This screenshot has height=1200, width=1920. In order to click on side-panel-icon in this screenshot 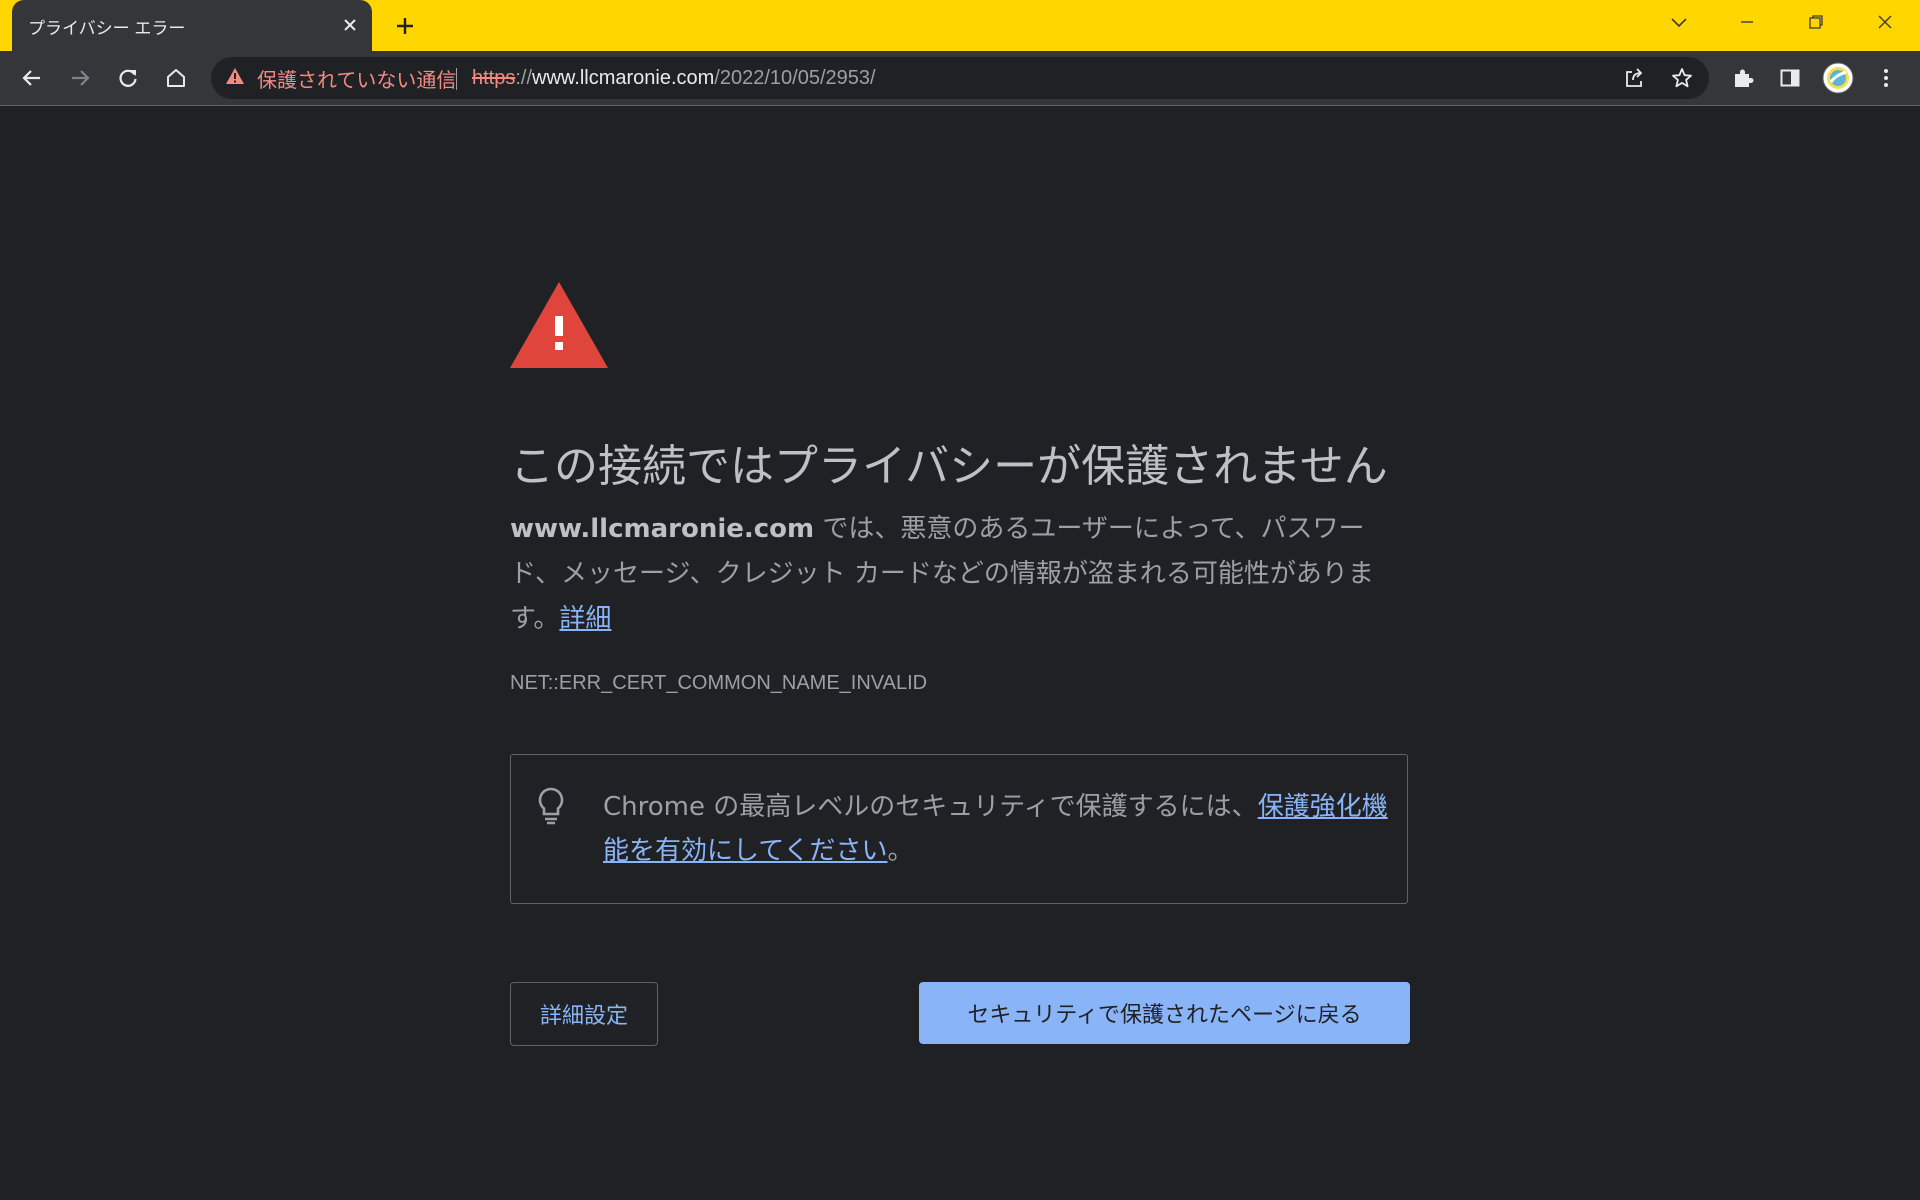, I will do `click(1790, 78)`.